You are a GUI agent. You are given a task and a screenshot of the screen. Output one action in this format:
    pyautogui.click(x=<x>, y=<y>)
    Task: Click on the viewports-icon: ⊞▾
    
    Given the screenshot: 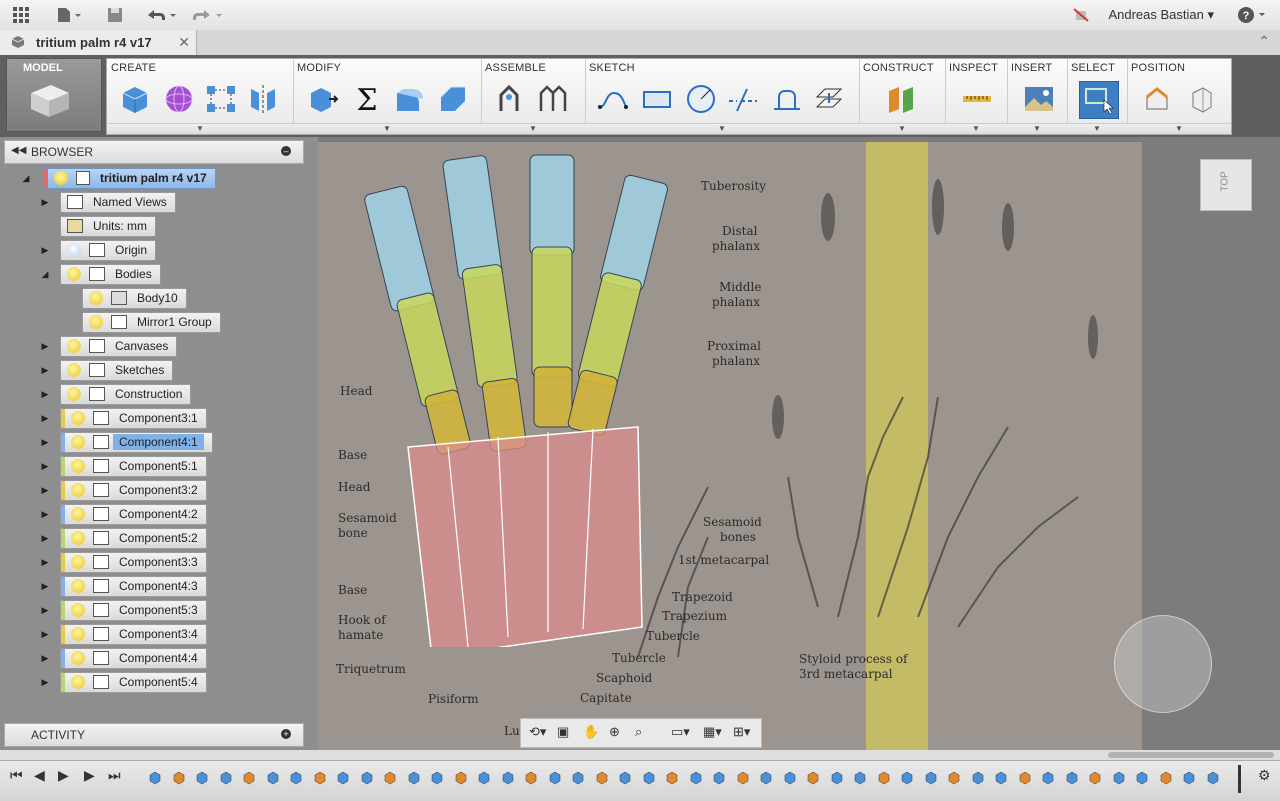 What is the action you would take?
    pyautogui.click(x=741, y=732)
    